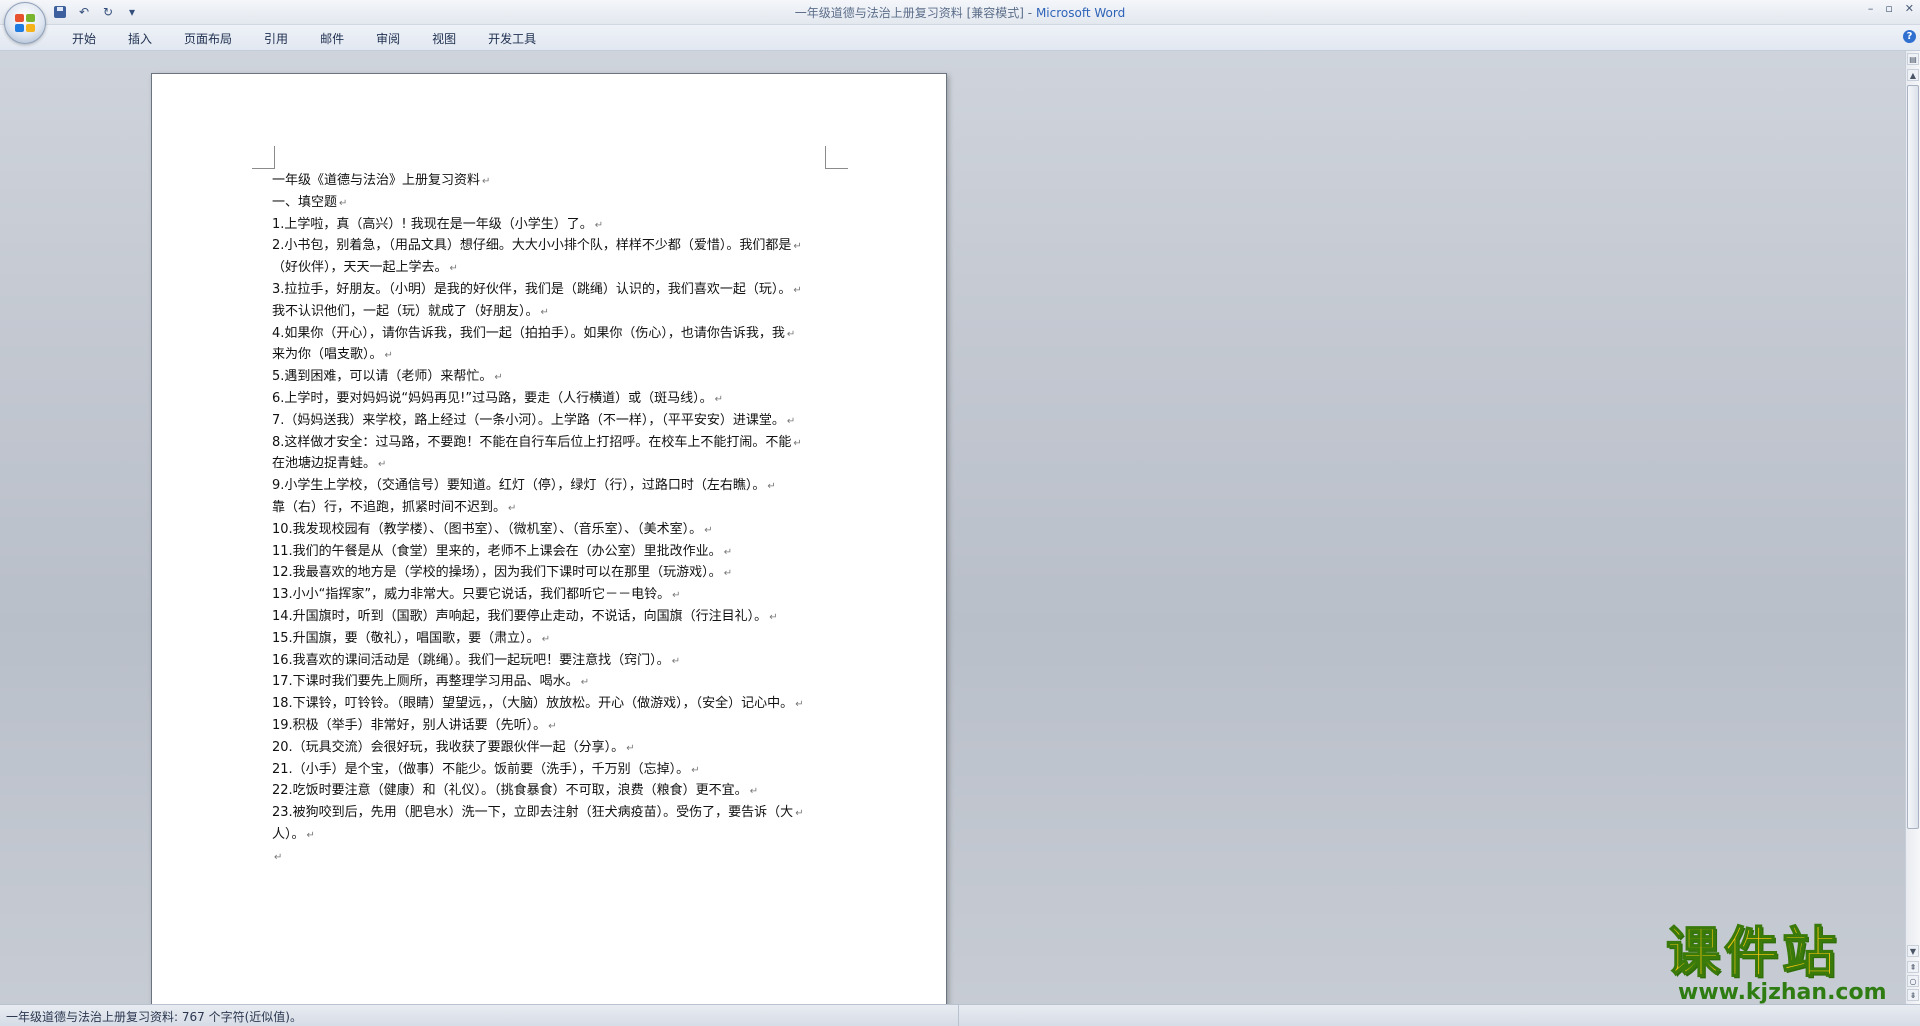 This screenshot has width=1920, height=1026. Describe the element at coordinates (1888, 8) in the screenshot. I see `maximize-button: ▫` at that location.